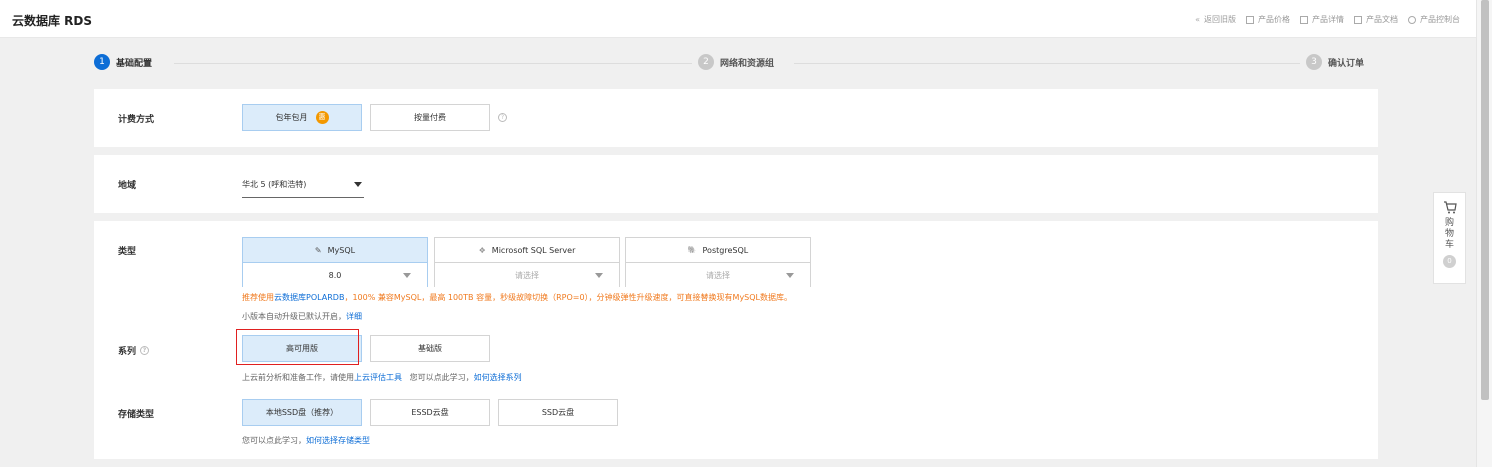  I want to click on toplink-label: 产品控制台, so click(1440, 19).